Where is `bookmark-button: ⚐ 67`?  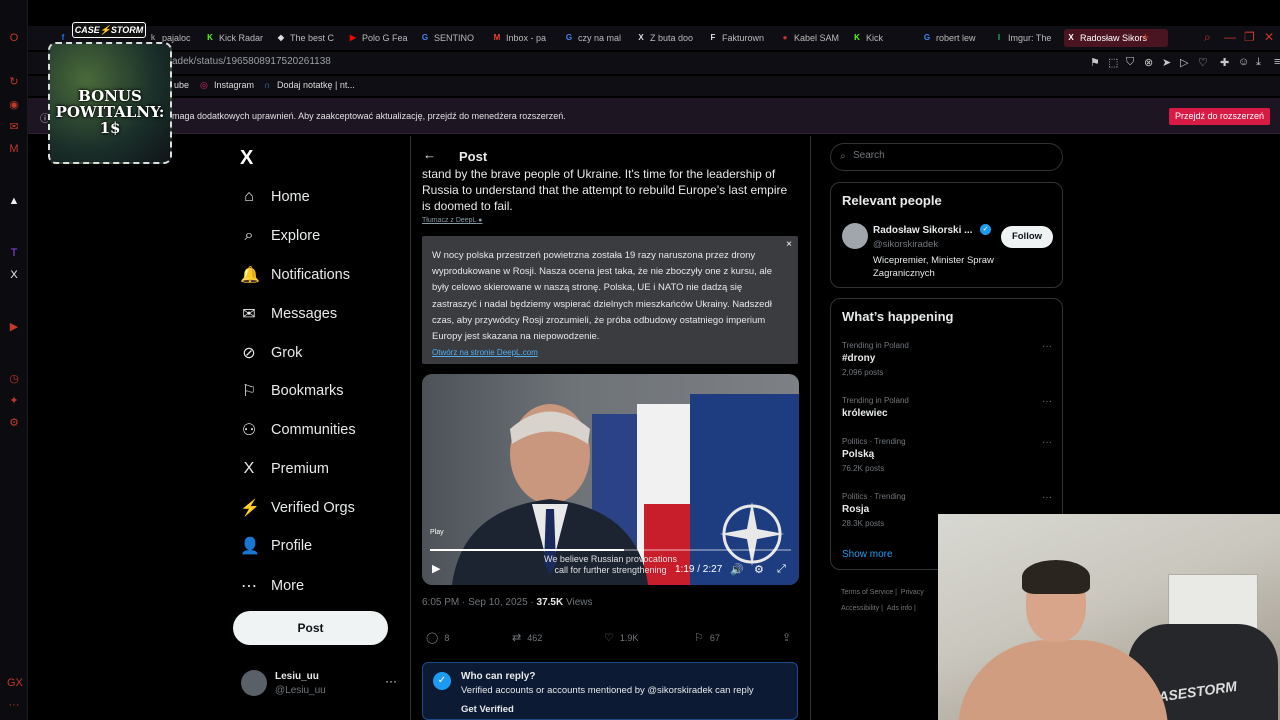
bookmark-button: ⚐ 67 is located at coordinates (707, 637).